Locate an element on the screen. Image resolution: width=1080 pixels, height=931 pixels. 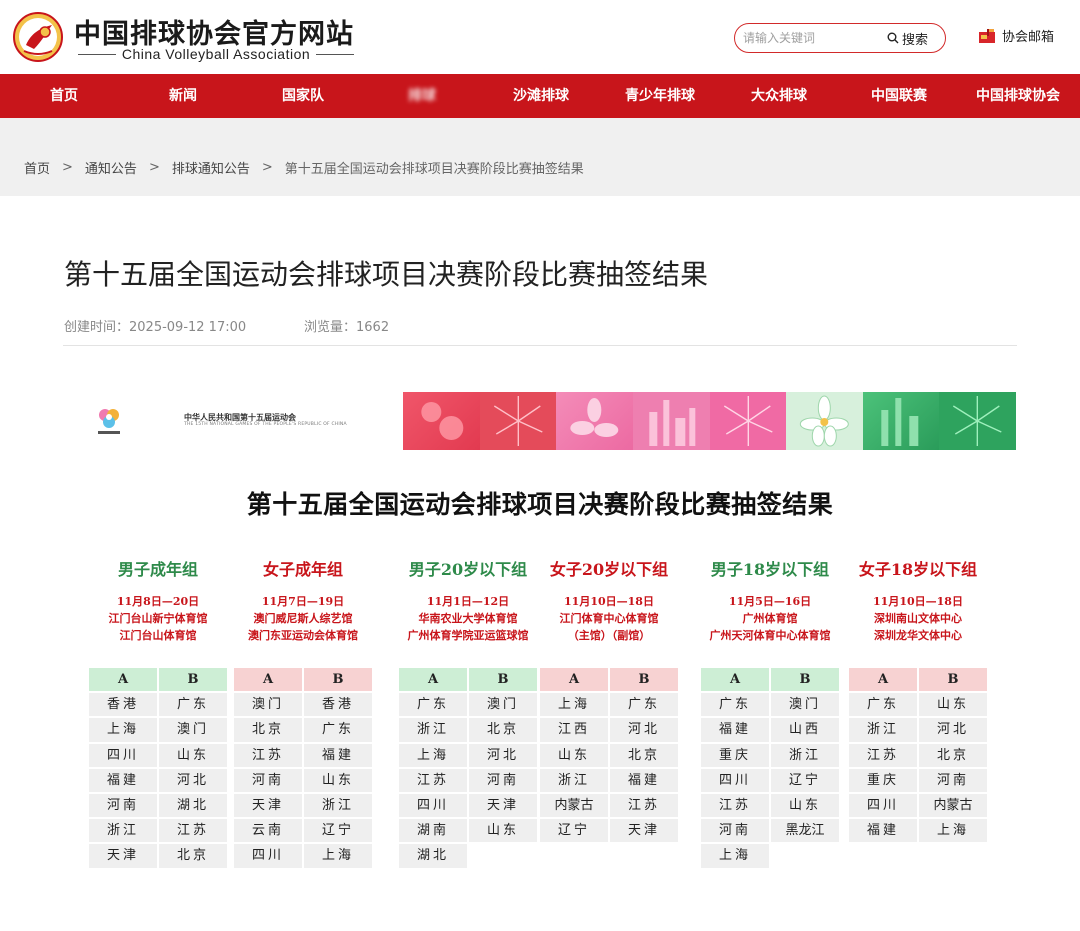
group-info-line: 深圳龙华文体中心 is located at coordinates (918, 635).